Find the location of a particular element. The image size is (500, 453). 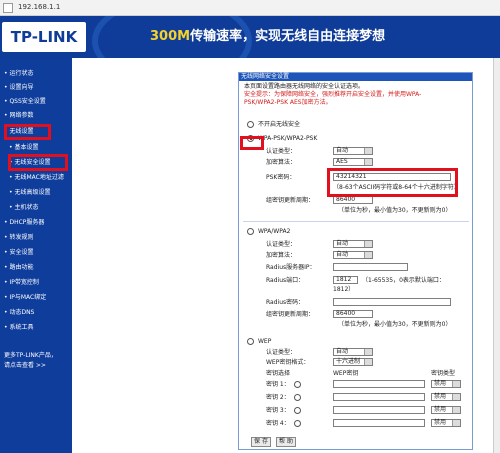

sidebar-item-bandwidth: • IP带宽控制 is located at coordinates (36, 282).